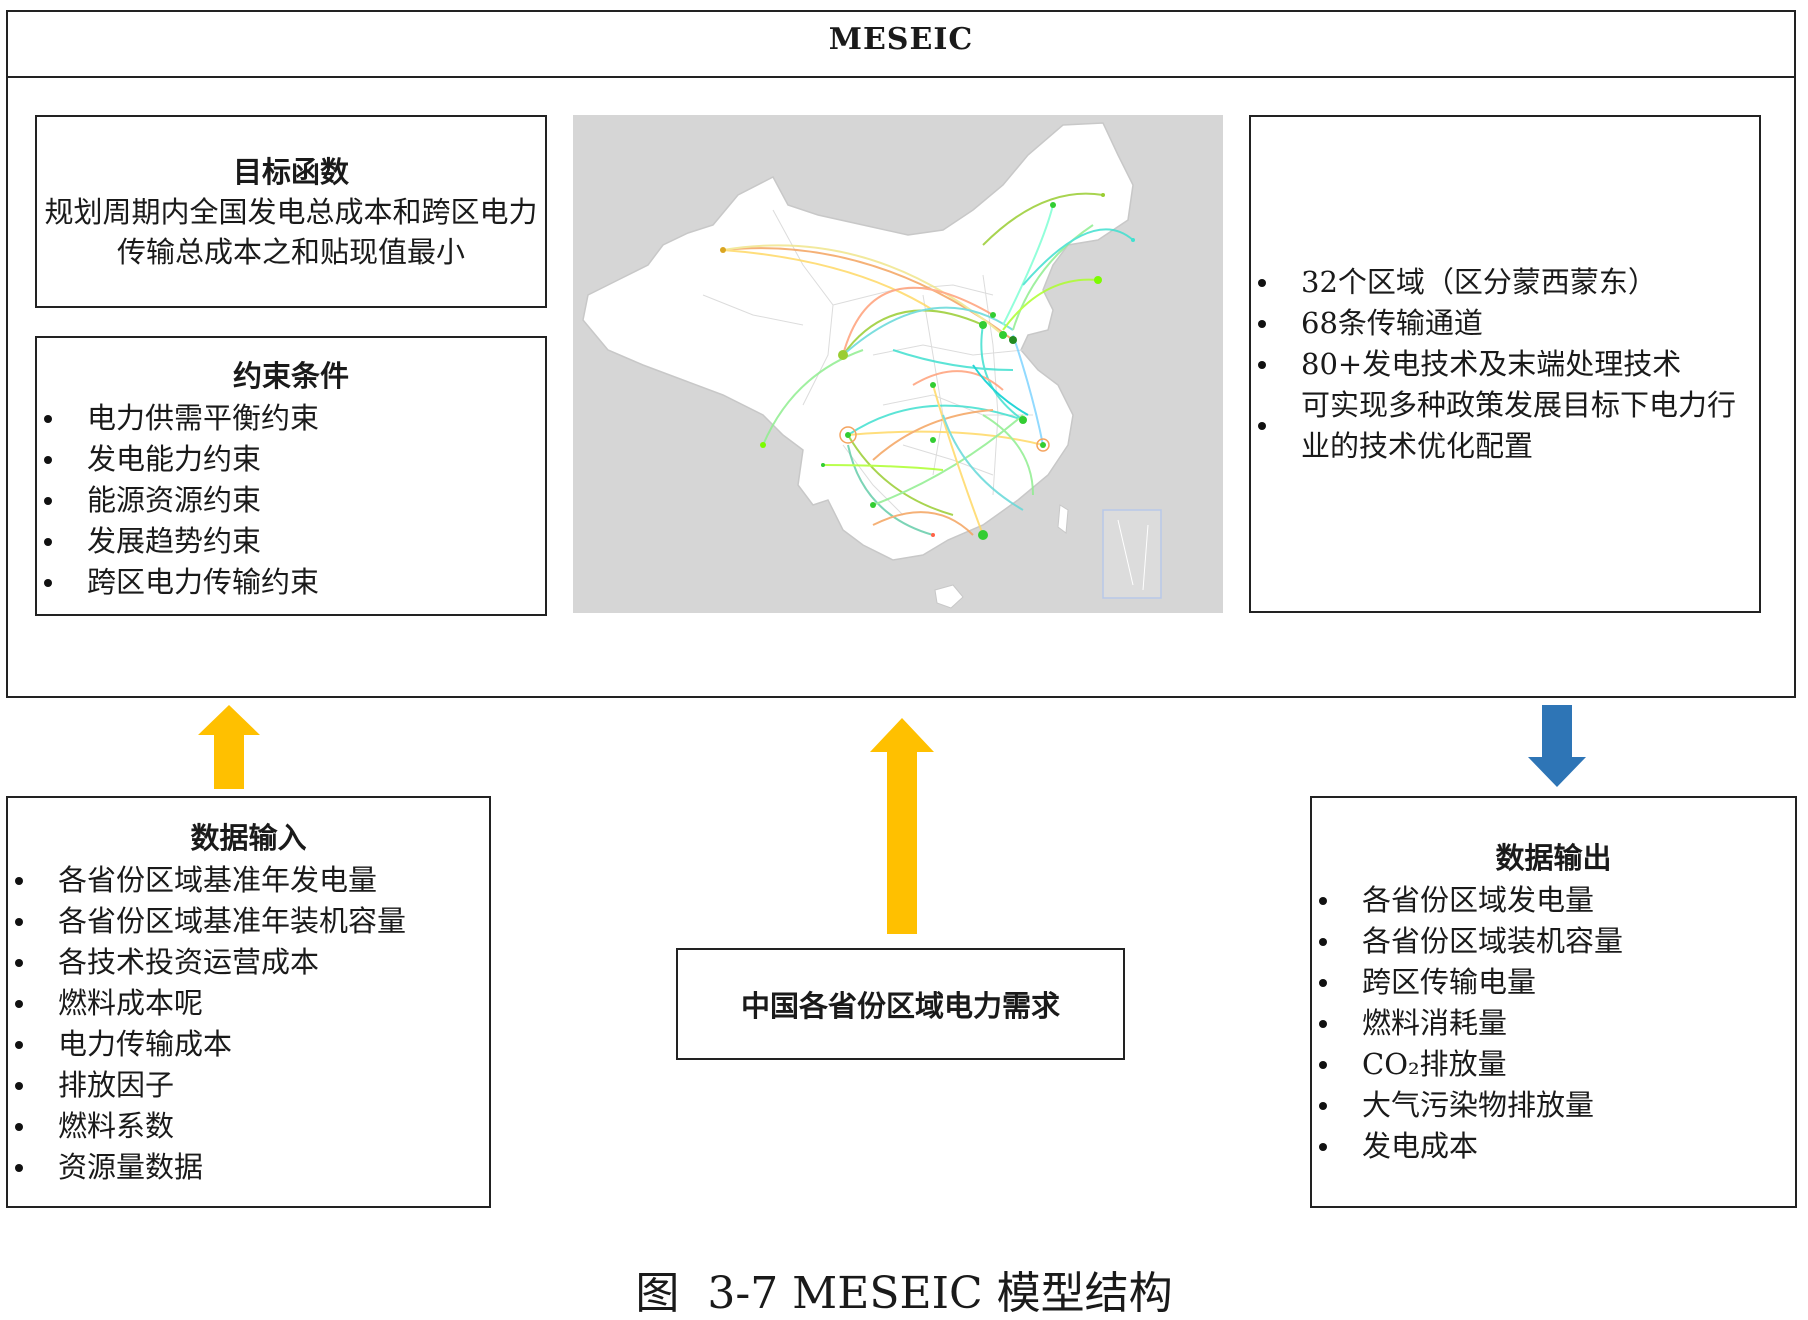  I want to click on list-item: 跨区传输电量, so click(1553, 982).